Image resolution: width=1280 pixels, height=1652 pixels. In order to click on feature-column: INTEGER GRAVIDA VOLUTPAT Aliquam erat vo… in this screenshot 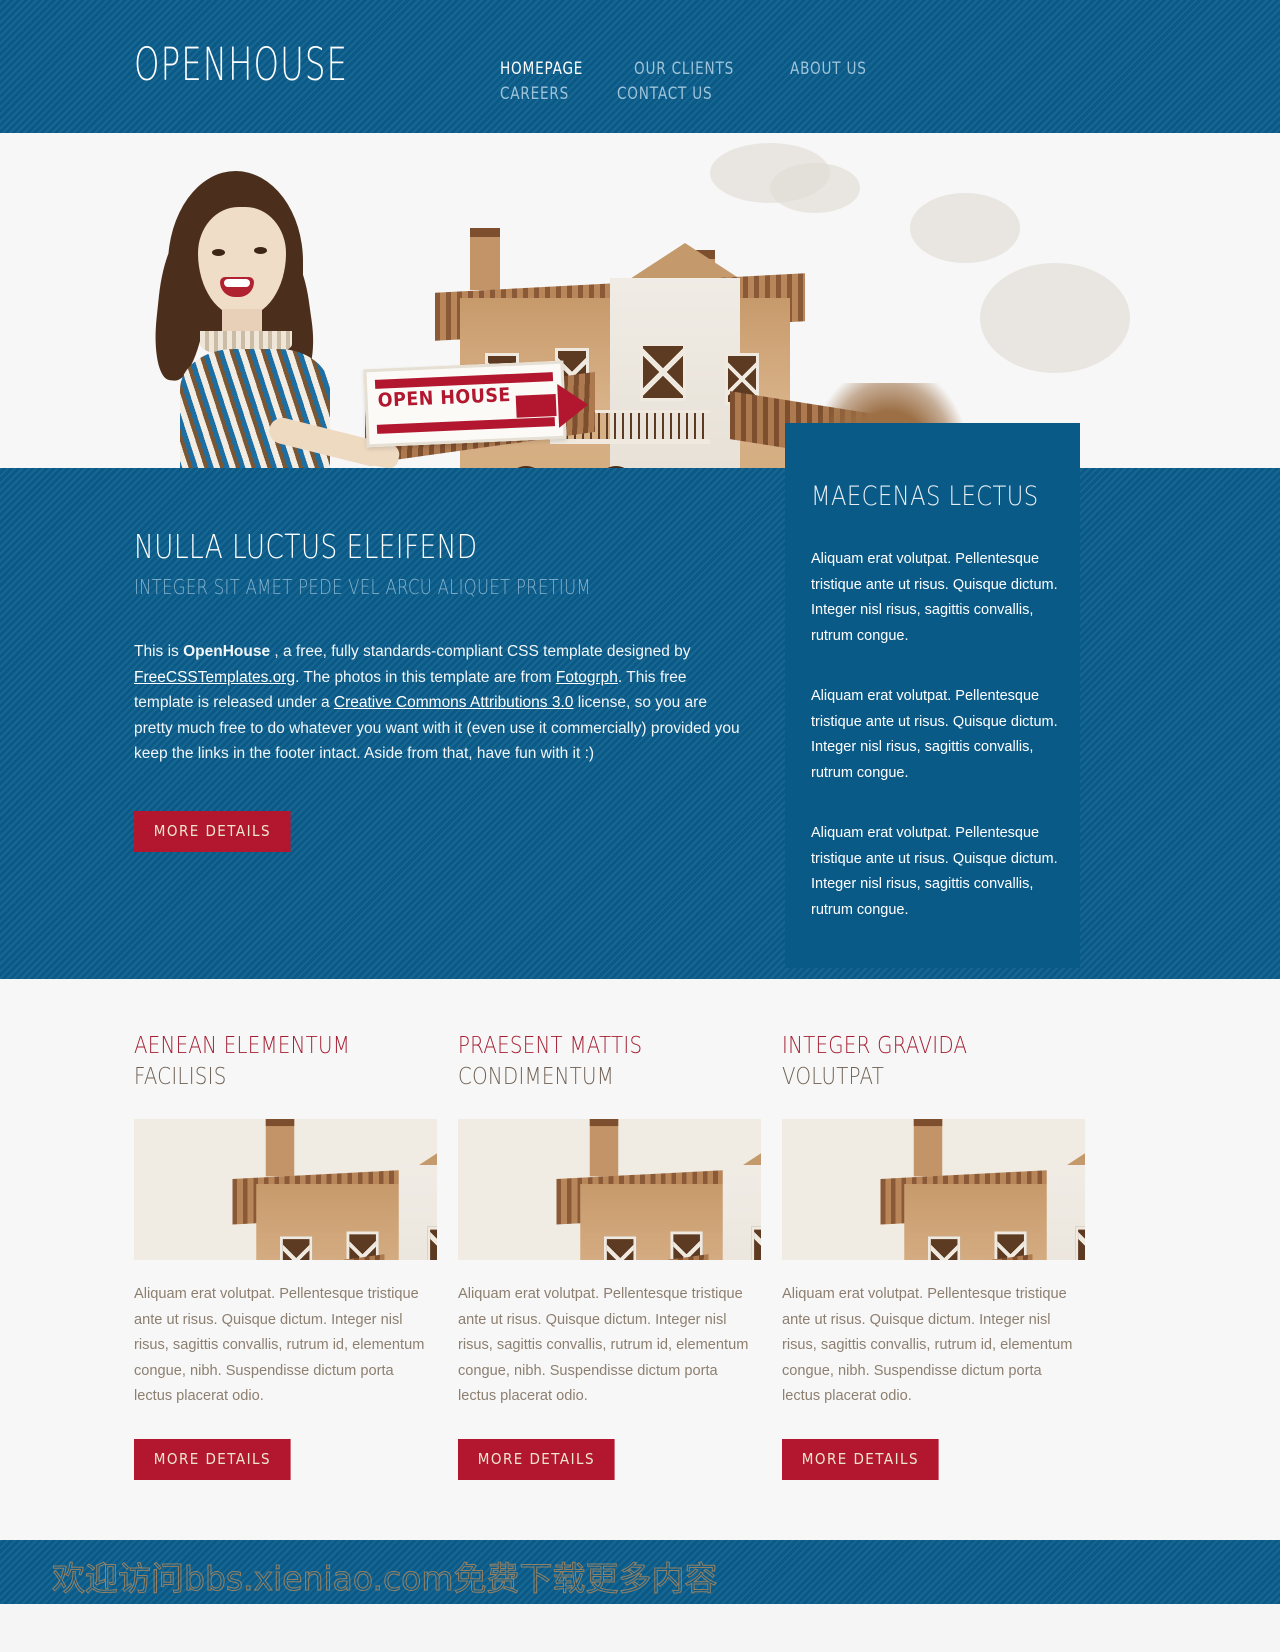, I will do `click(933, 1255)`.